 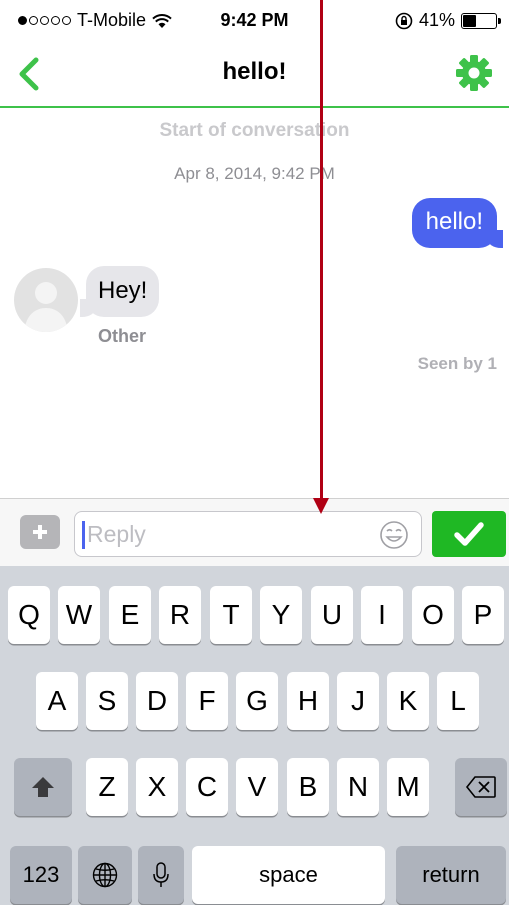 What do you see at coordinates (254, 173) in the screenshot?
I see `conversation-date: Apr 8, 2014, 9:42 PM` at bounding box center [254, 173].